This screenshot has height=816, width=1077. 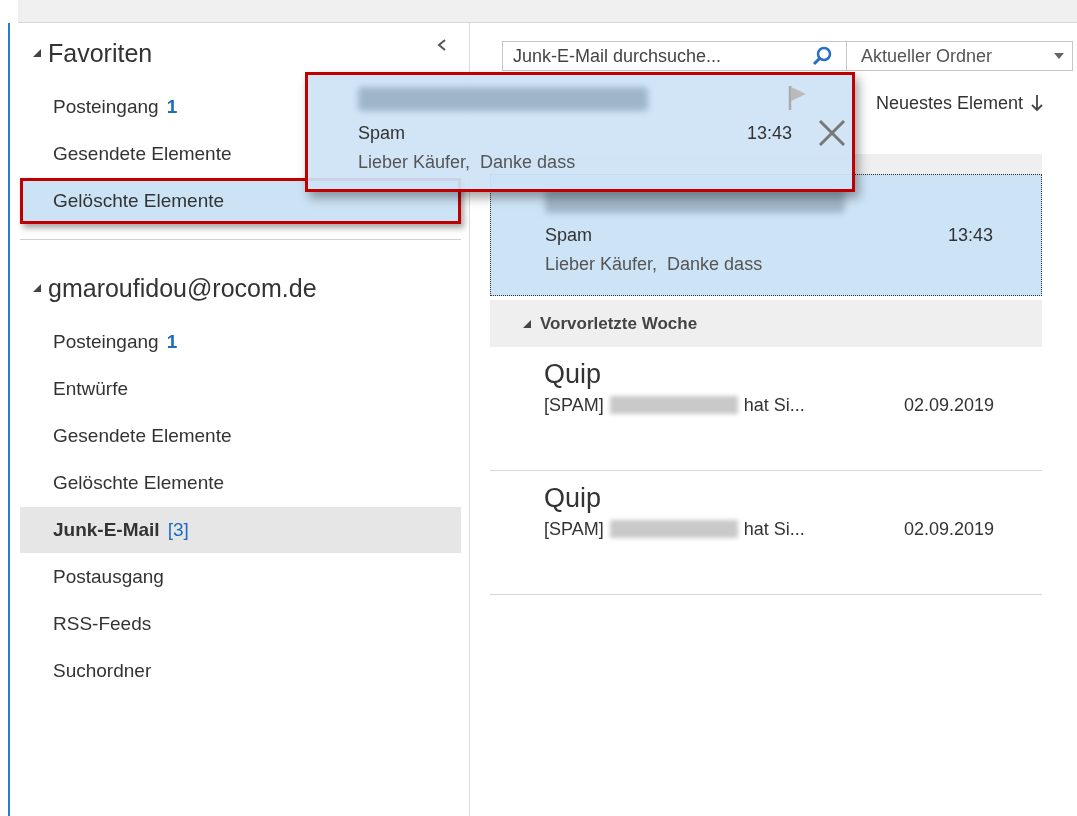 What do you see at coordinates (959, 103) in the screenshot?
I see `sort-button: Neuestes Element` at bounding box center [959, 103].